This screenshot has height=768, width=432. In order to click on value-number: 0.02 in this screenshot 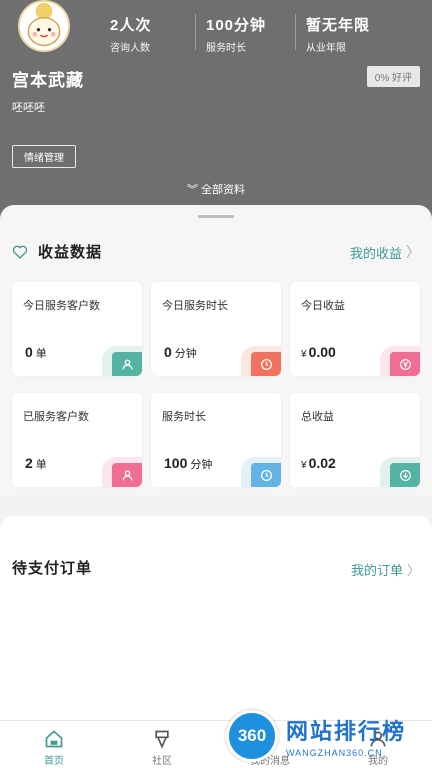, I will do `click(322, 463)`.